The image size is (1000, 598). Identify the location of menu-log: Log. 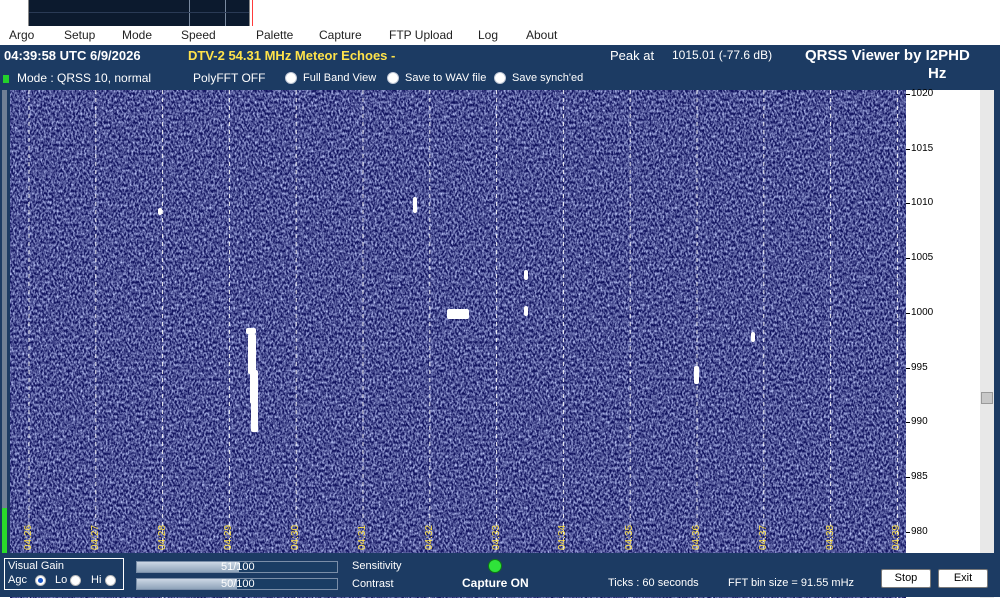
(488, 35).